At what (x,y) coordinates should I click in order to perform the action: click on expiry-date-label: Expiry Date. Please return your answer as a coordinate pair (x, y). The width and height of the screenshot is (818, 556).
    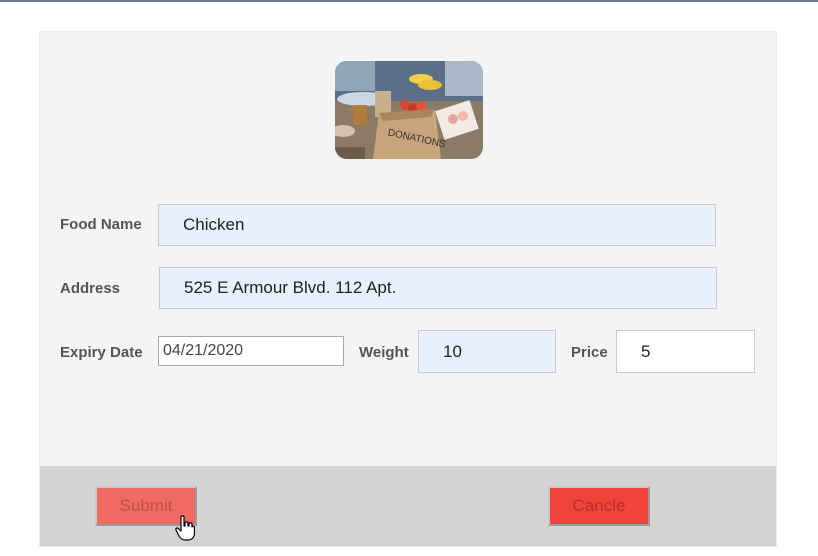
    Looking at the image, I should click on (101, 352).